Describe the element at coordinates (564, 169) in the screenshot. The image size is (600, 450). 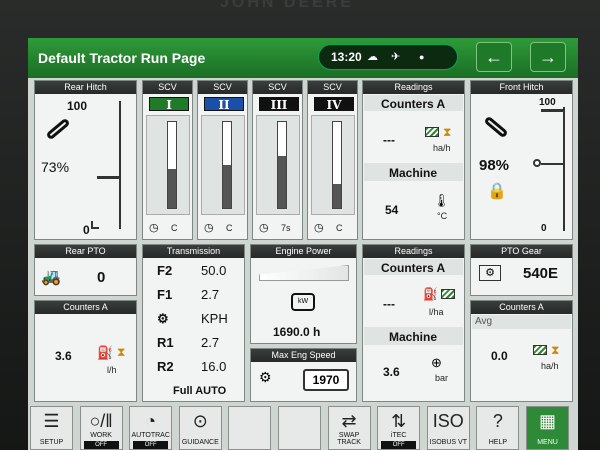
I see `front-hitch-scale` at that location.